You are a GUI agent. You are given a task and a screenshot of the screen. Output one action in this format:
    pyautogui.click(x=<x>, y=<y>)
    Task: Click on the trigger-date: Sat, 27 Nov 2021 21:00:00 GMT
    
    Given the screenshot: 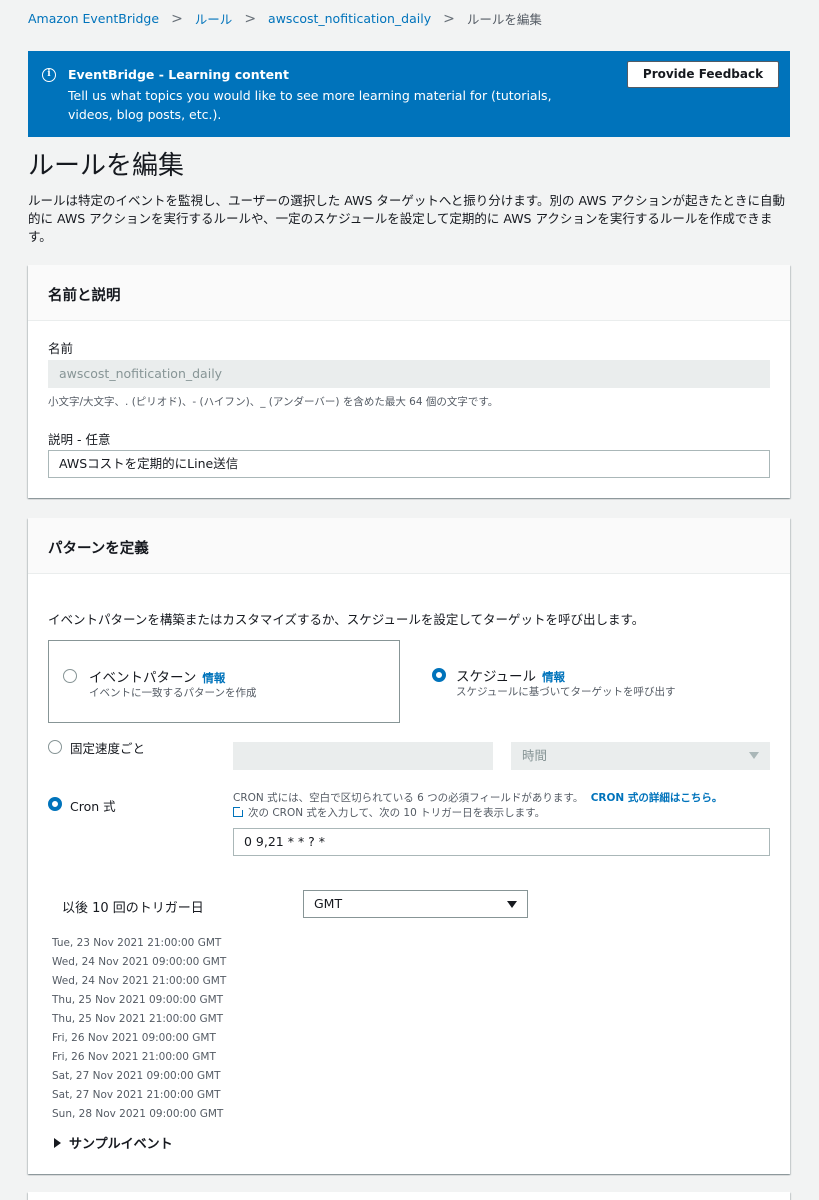 What is the action you would take?
    pyautogui.click(x=136, y=1095)
    